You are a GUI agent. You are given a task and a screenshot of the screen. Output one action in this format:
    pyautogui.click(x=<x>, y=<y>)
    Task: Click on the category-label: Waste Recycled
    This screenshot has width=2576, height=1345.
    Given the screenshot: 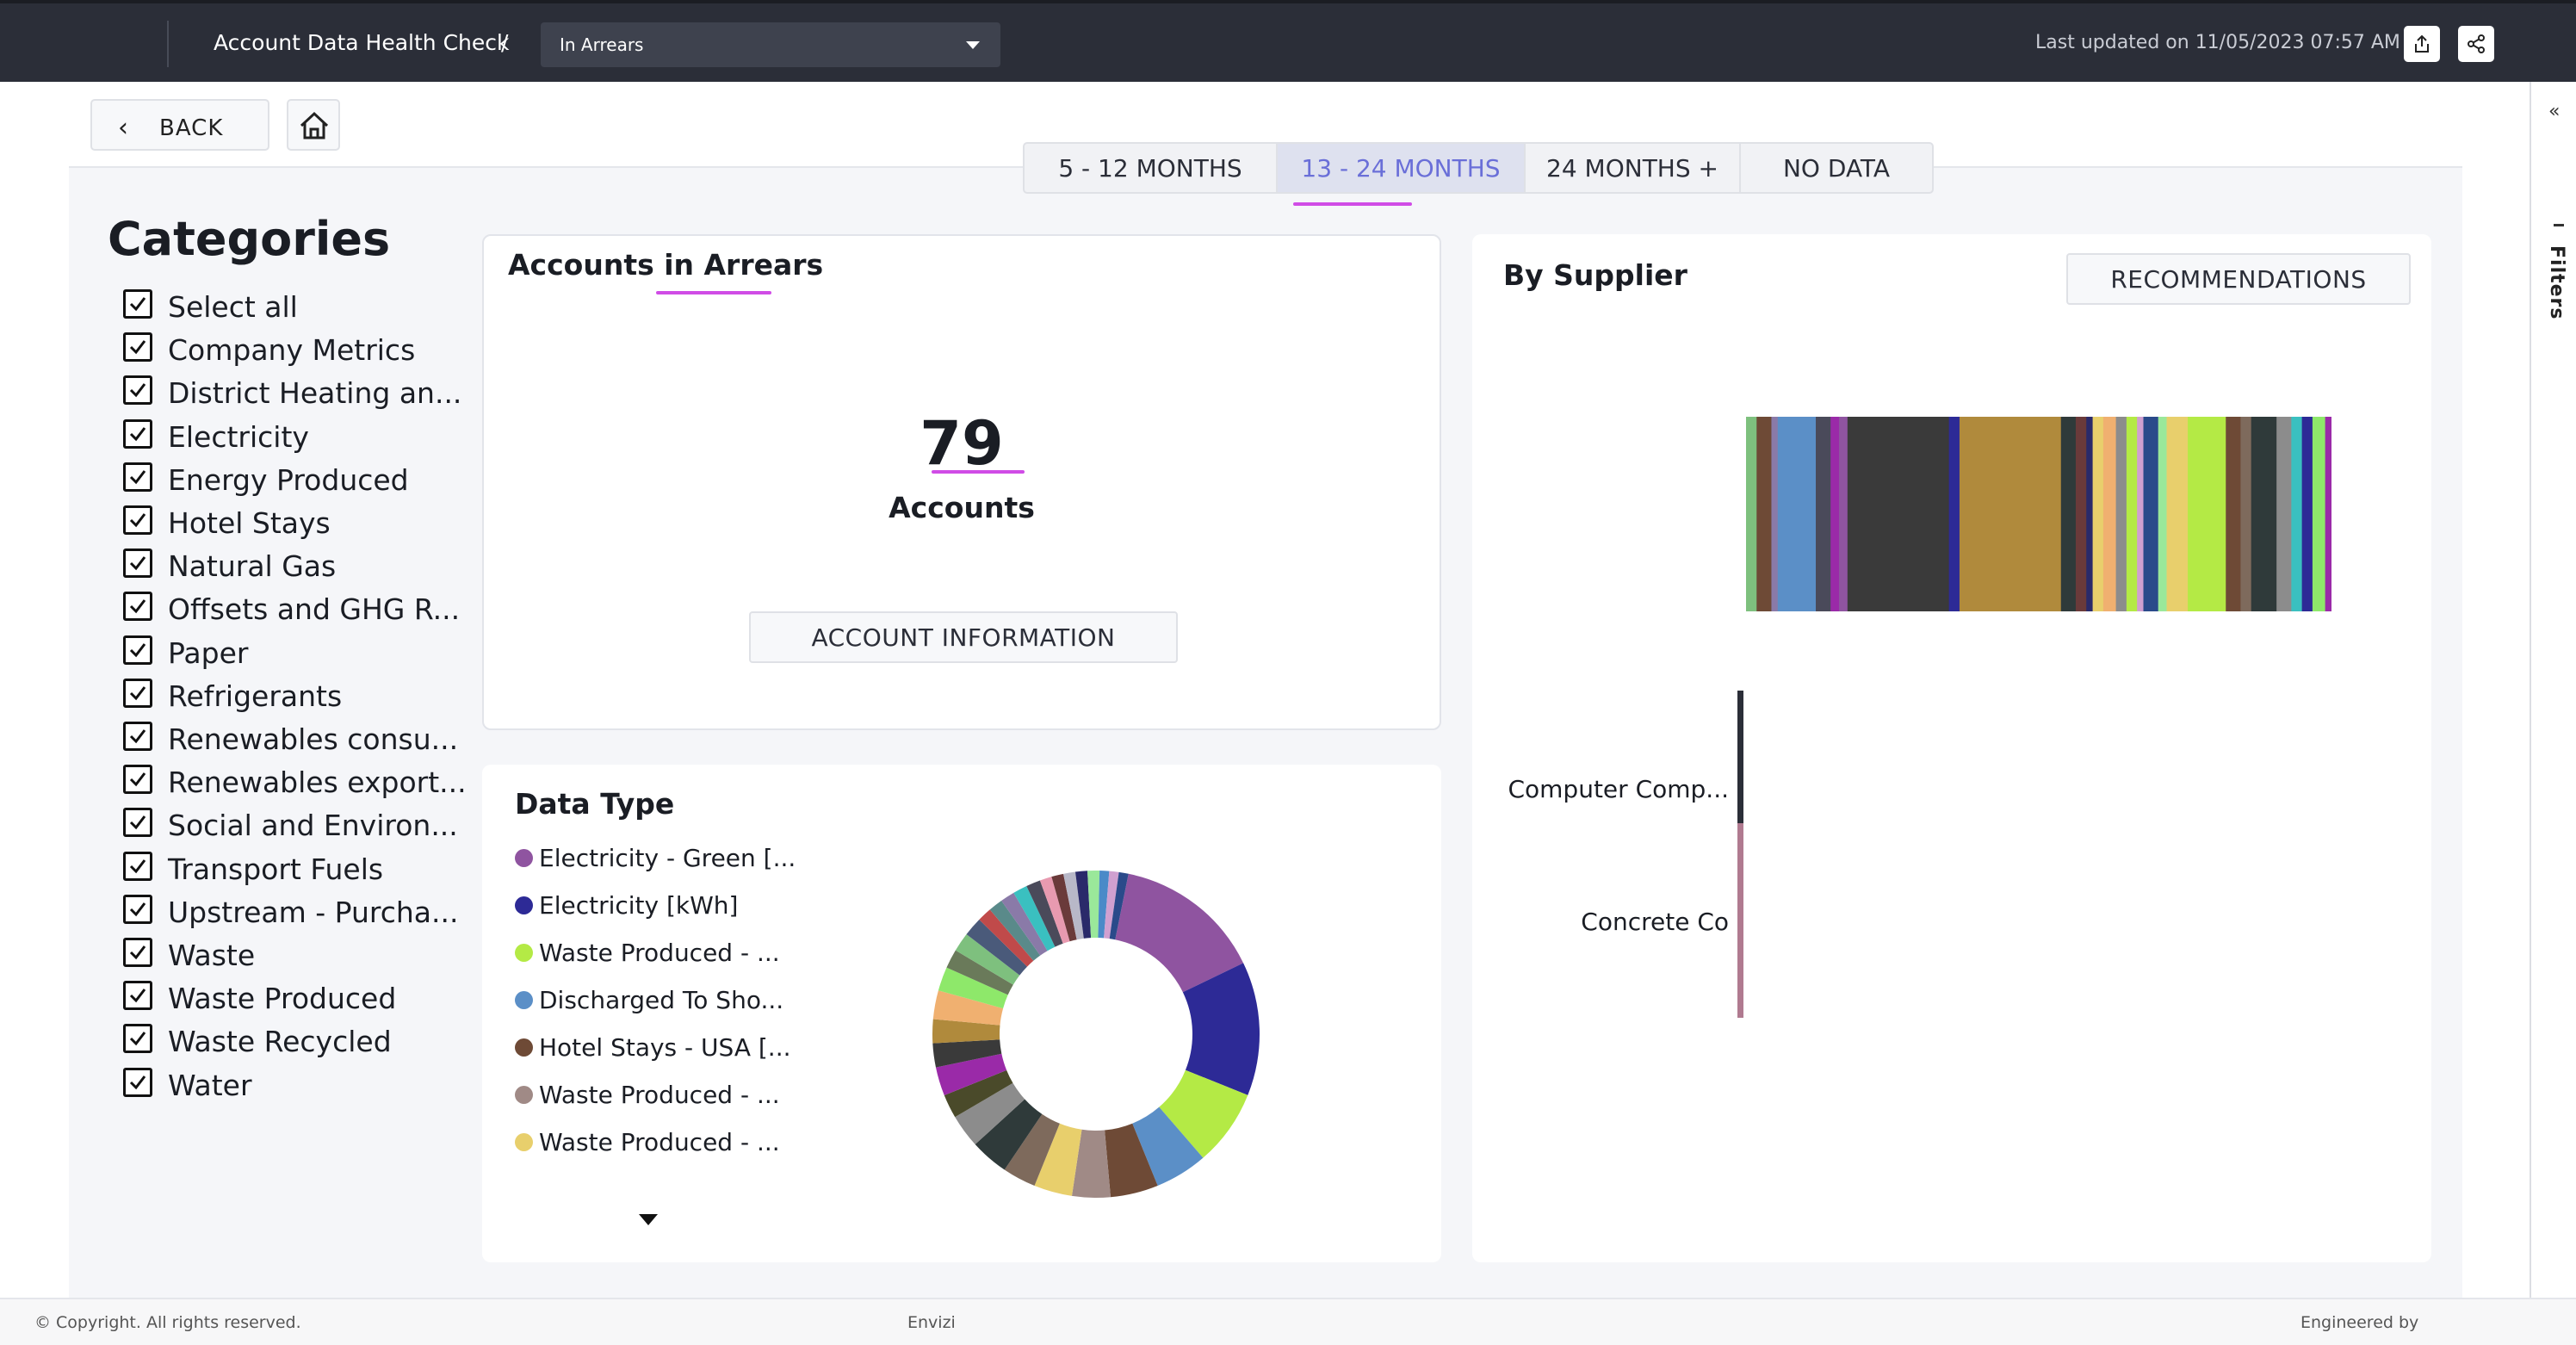 What is the action you would take?
    pyautogui.click(x=280, y=1042)
    